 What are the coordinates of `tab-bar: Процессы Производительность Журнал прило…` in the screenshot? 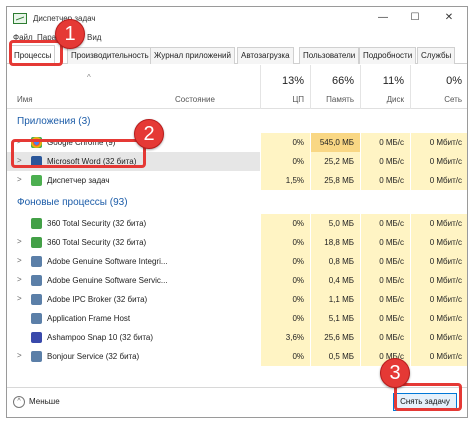 It's located at (237, 55).